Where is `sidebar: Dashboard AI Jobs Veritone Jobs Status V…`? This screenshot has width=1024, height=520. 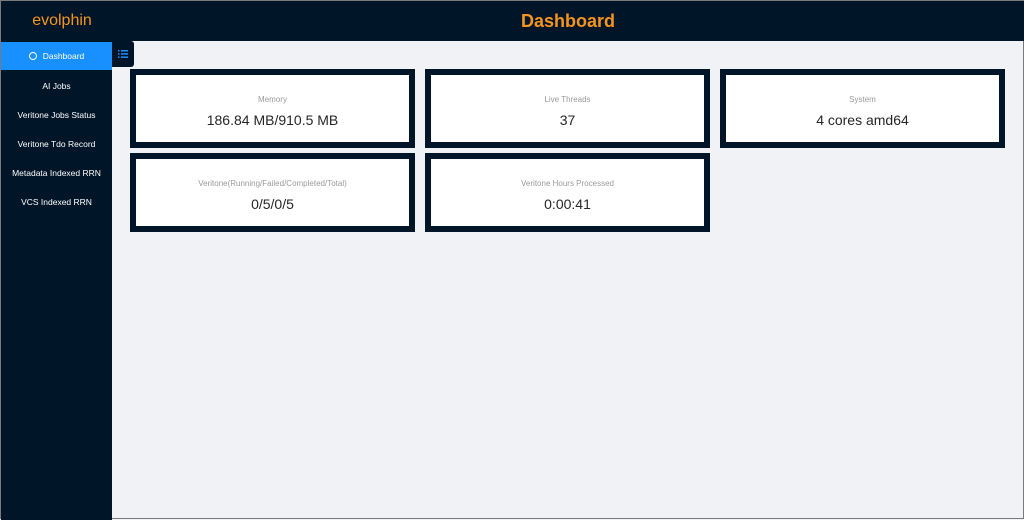
sidebar: Dashboard AI Jobs Veritone Jobs Status V… is located at coordinates (56, 280).